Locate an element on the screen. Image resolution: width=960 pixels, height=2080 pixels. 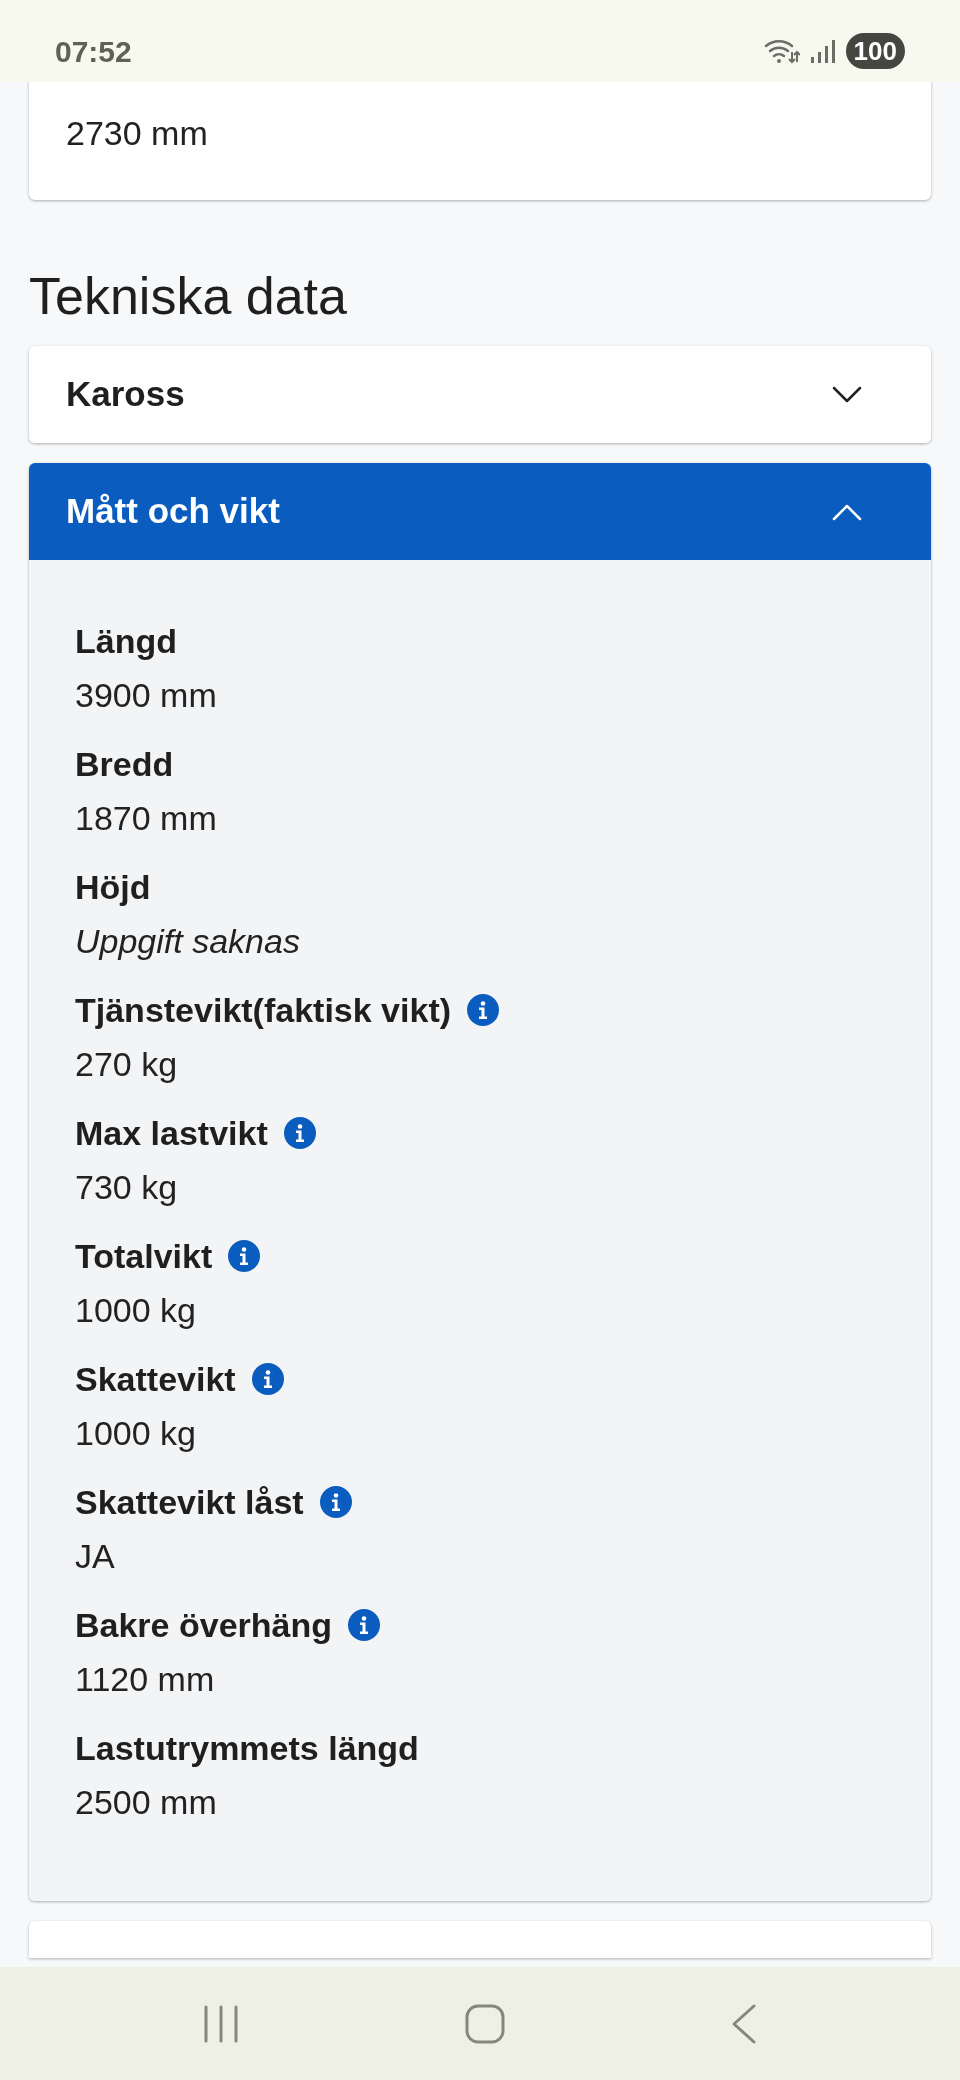
field-label: Skattevikt låst is located at coordinates (189, 1502).